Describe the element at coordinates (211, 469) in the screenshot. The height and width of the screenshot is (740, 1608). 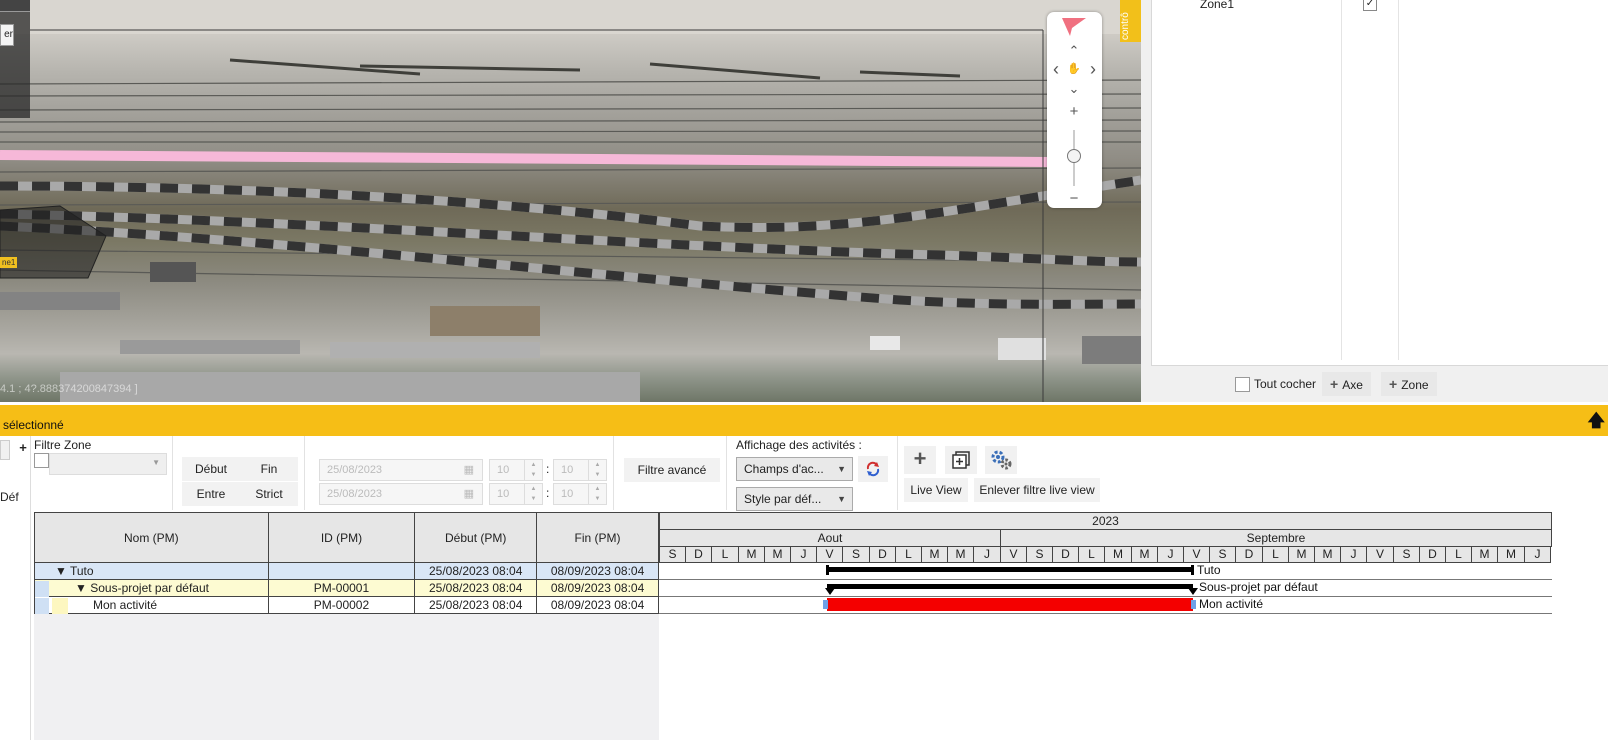
I see `debut-button: Début` at that location.